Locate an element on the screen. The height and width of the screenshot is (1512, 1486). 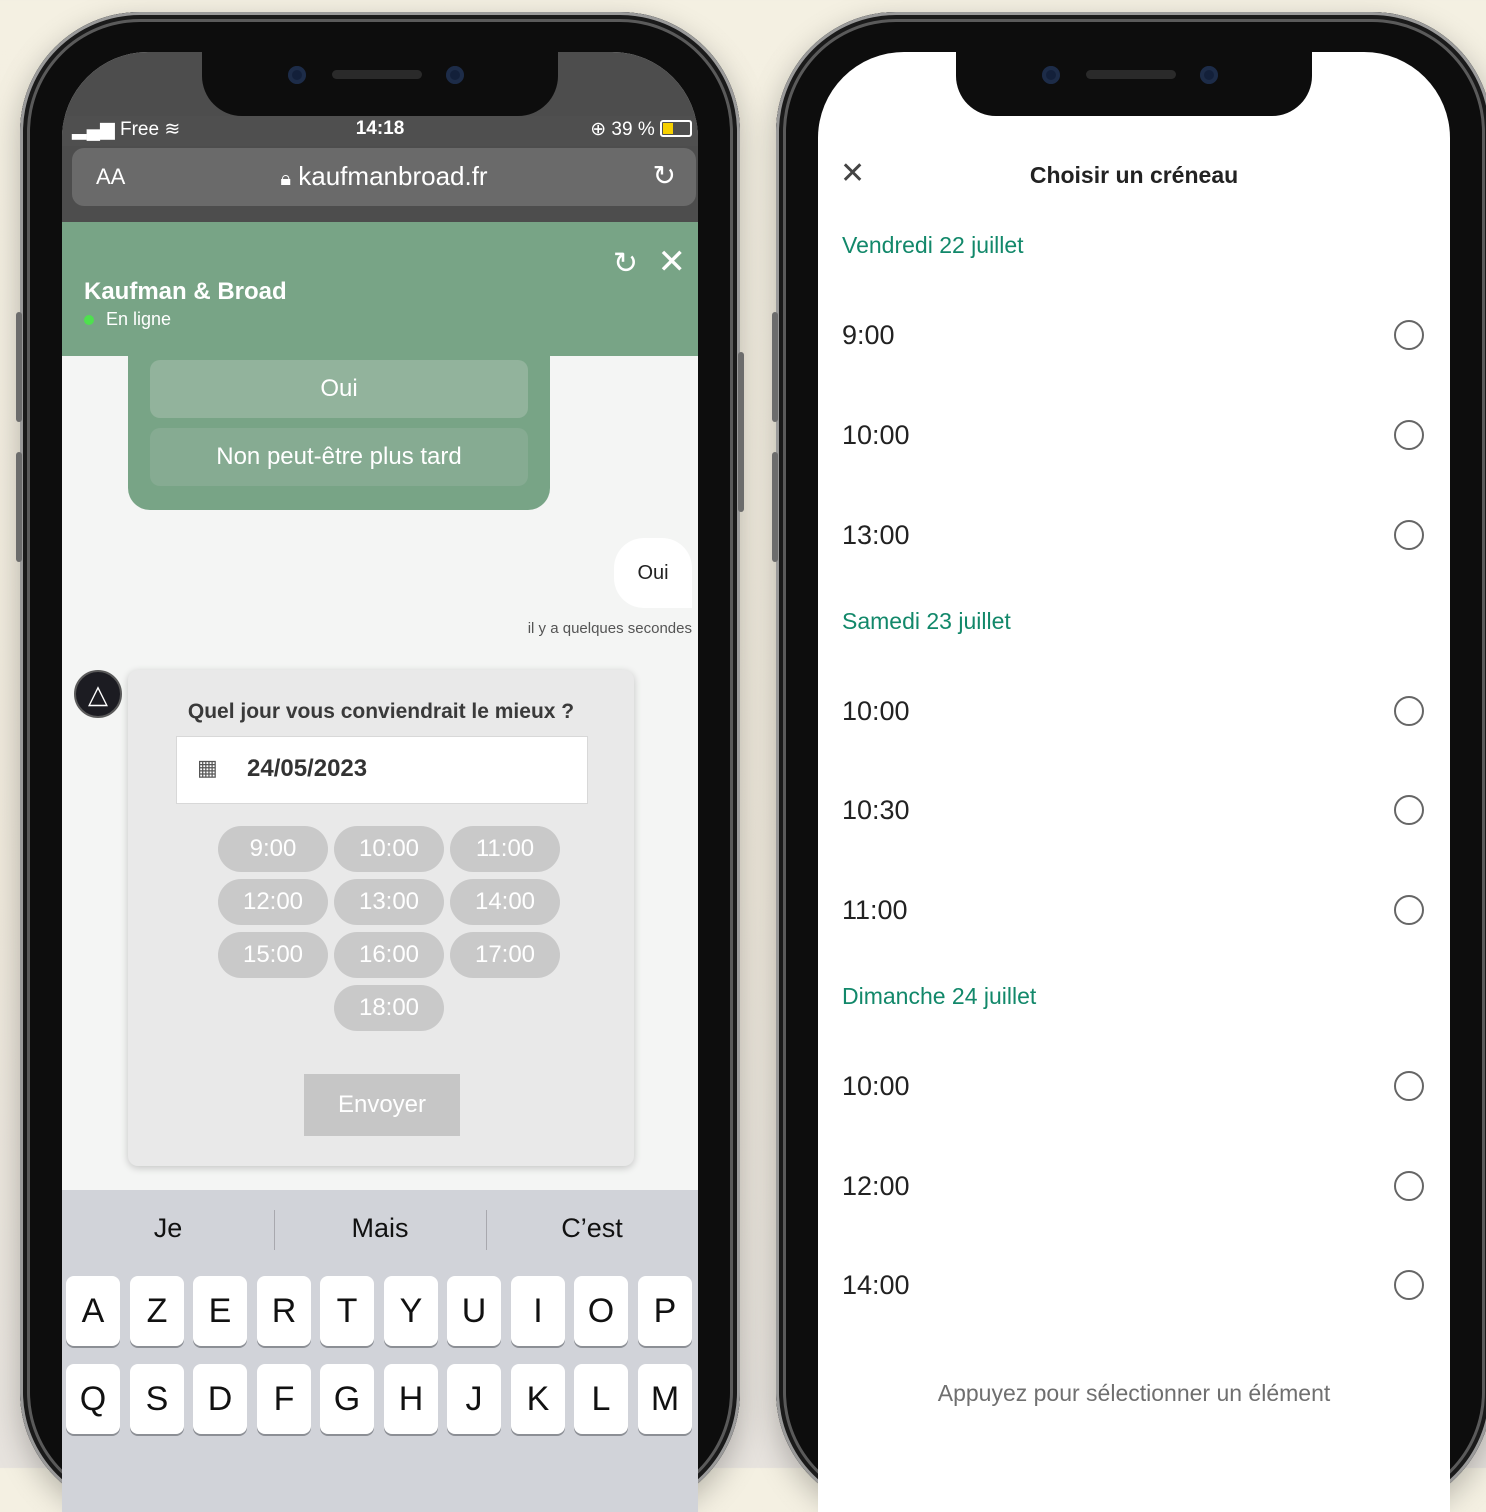
key: H is located at coordinates (411, 1399).